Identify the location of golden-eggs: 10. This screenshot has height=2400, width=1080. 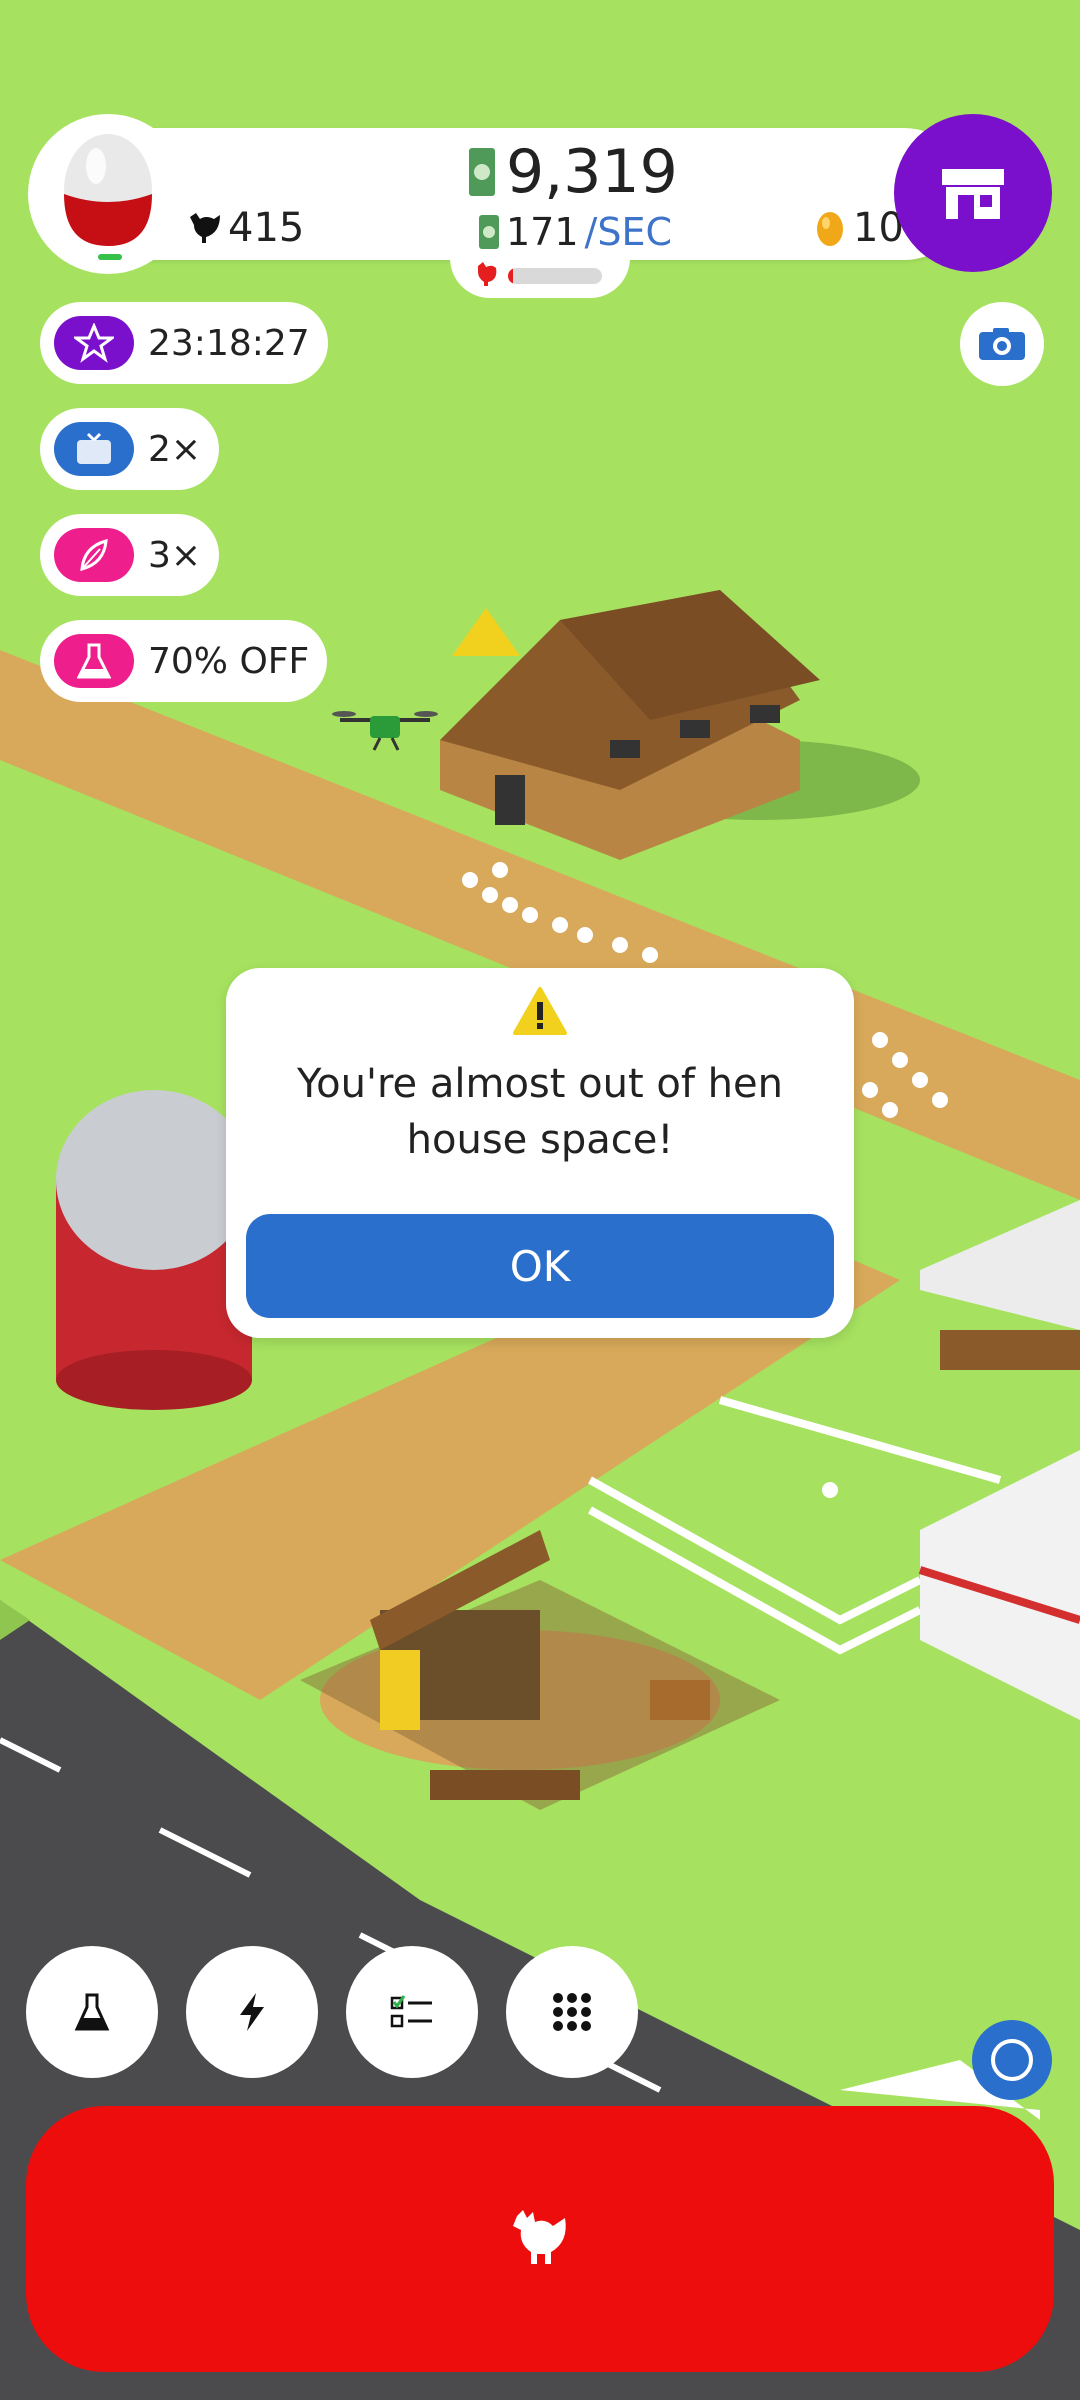
(859, 228).